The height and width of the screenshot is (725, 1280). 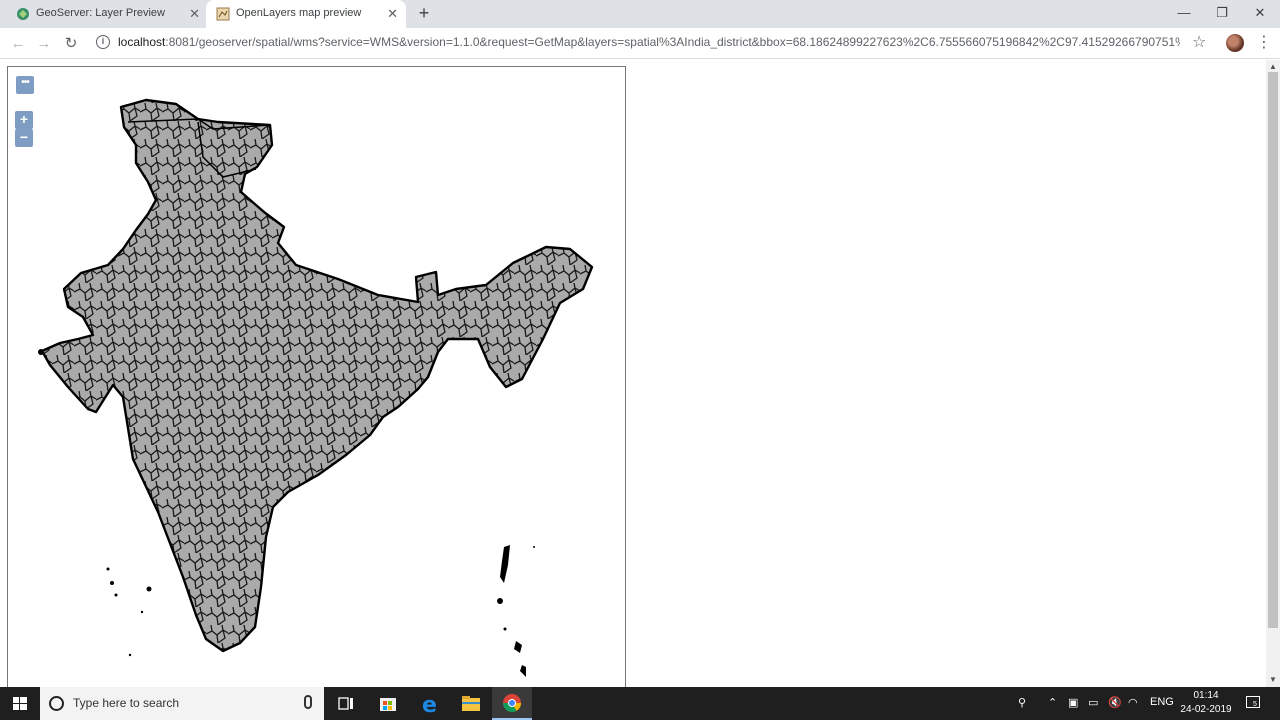 What do you see at coordinates (24, 138) in the screenshot?
I see `zoom-out-button: −` at bounding box center [24, 138].